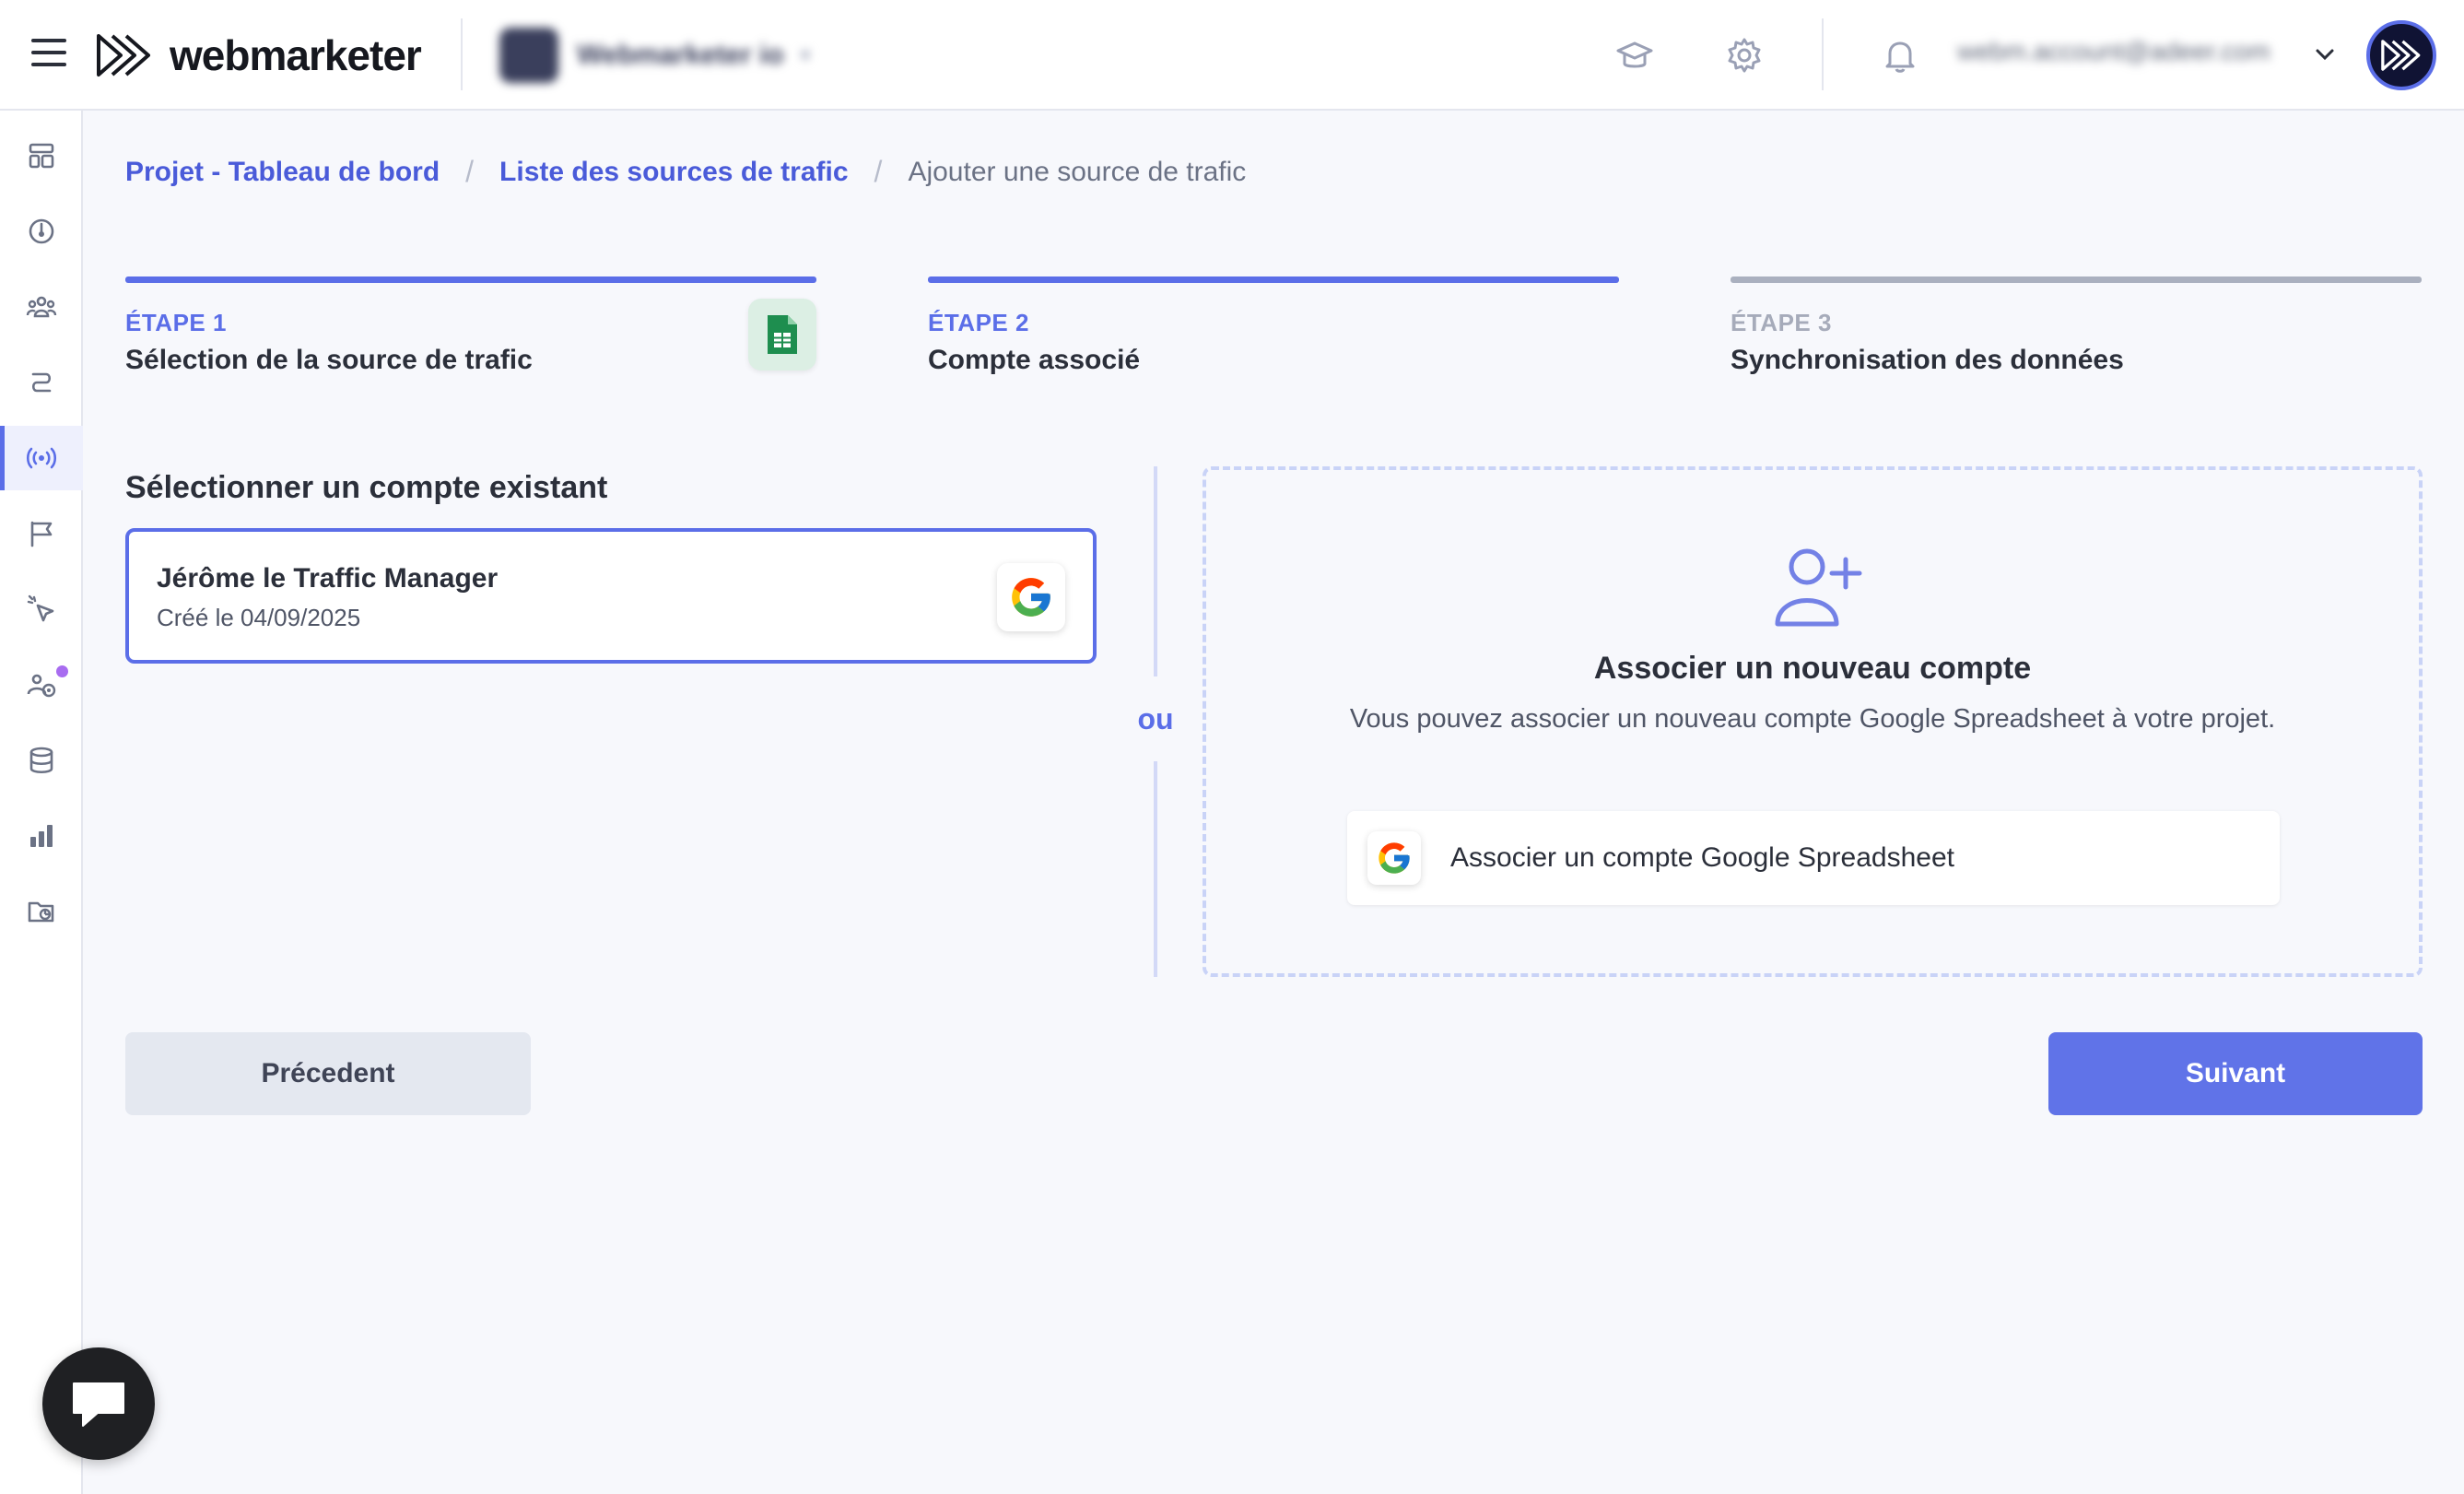 Image resolution: width=2464 pixels, height=1494 pixels. Describe the element at coordinates (2325, 54) in the screenshot. I see `chevron-down-icon` at that location.